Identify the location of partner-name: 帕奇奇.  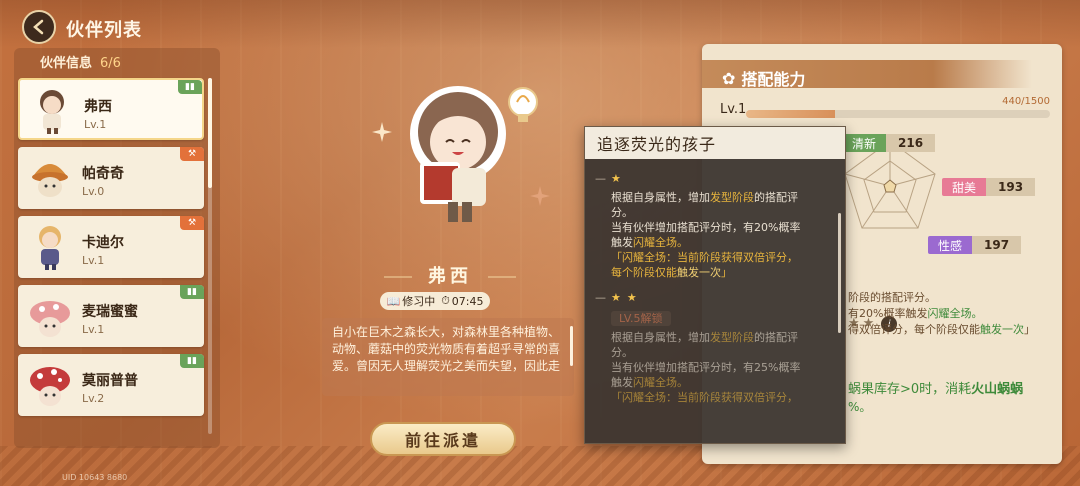
(103, 174).